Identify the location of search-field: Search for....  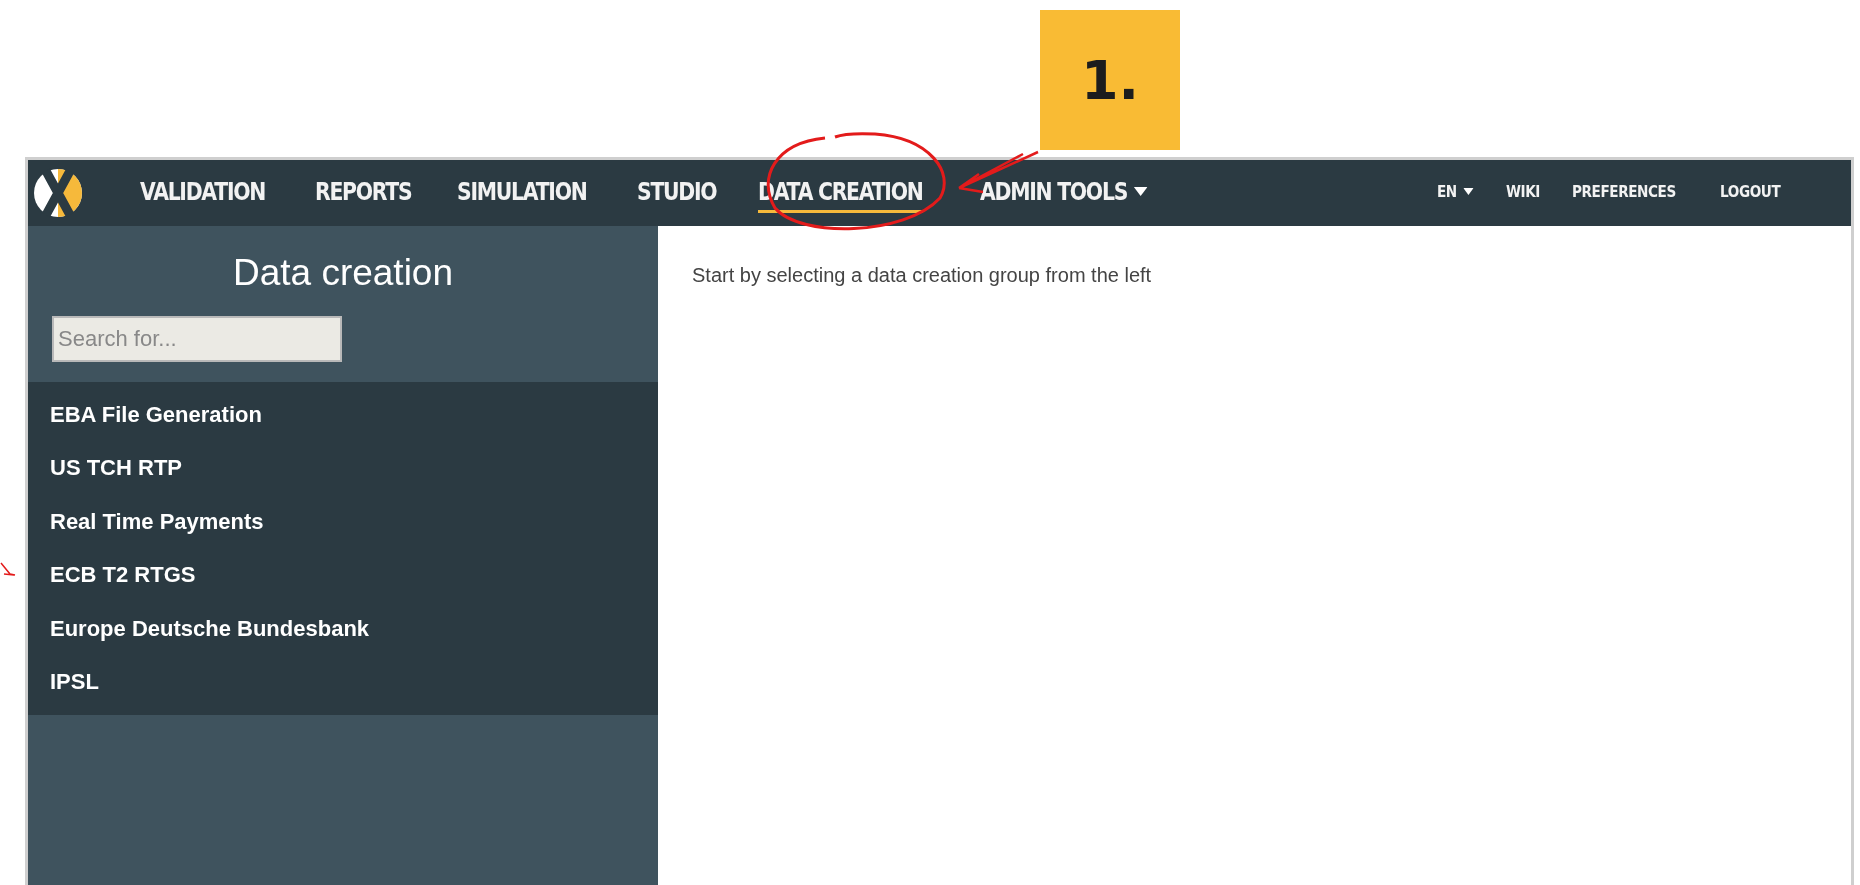
(197, 339).